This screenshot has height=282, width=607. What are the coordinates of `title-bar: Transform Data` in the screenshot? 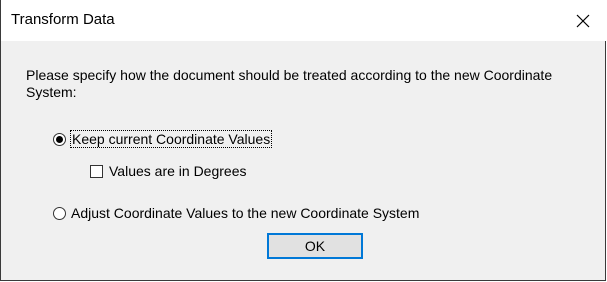 It's located at (303, 20).